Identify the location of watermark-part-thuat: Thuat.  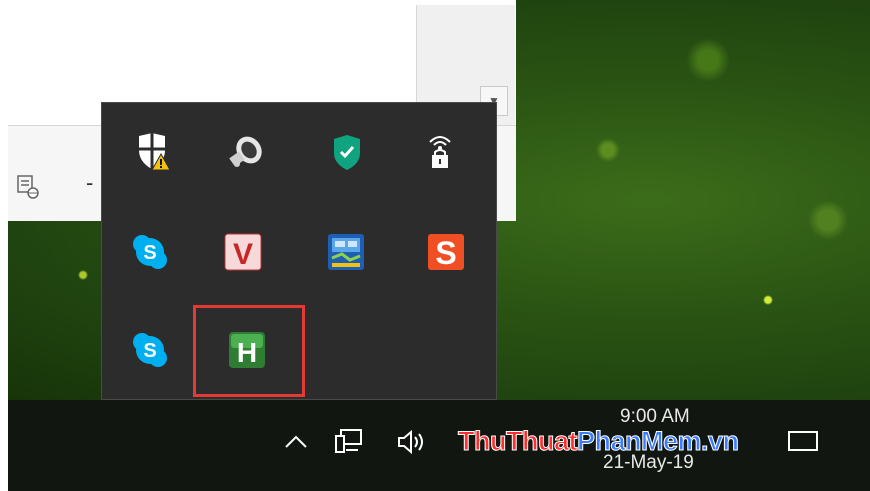
(541, 441).